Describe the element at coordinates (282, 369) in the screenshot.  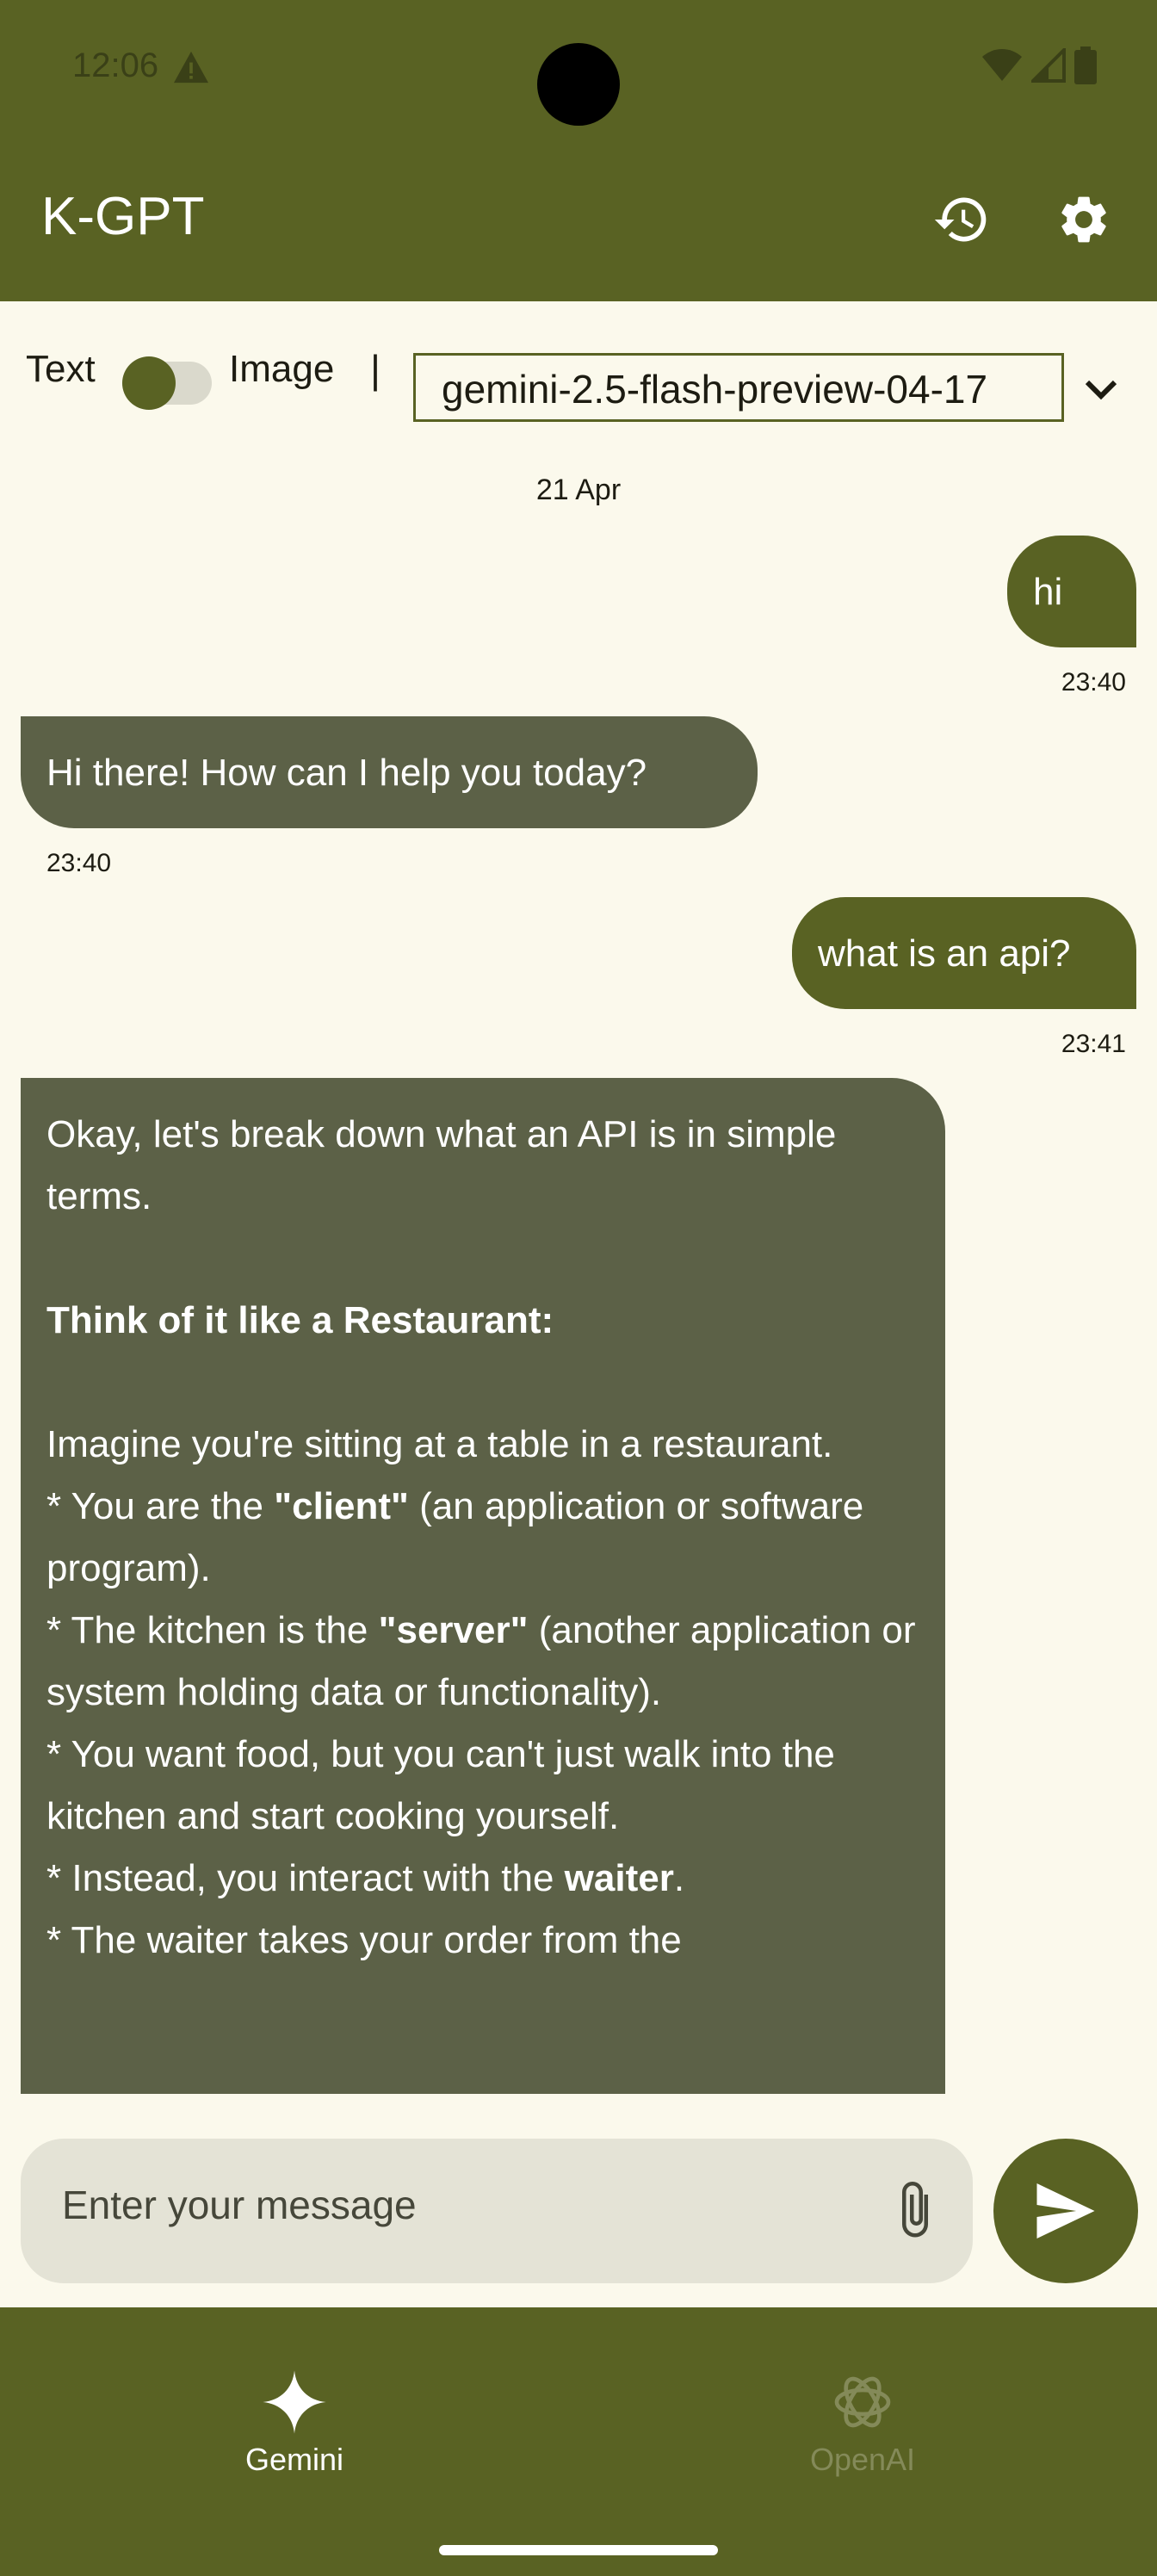
I see `image-mode-label: Image` at that location.